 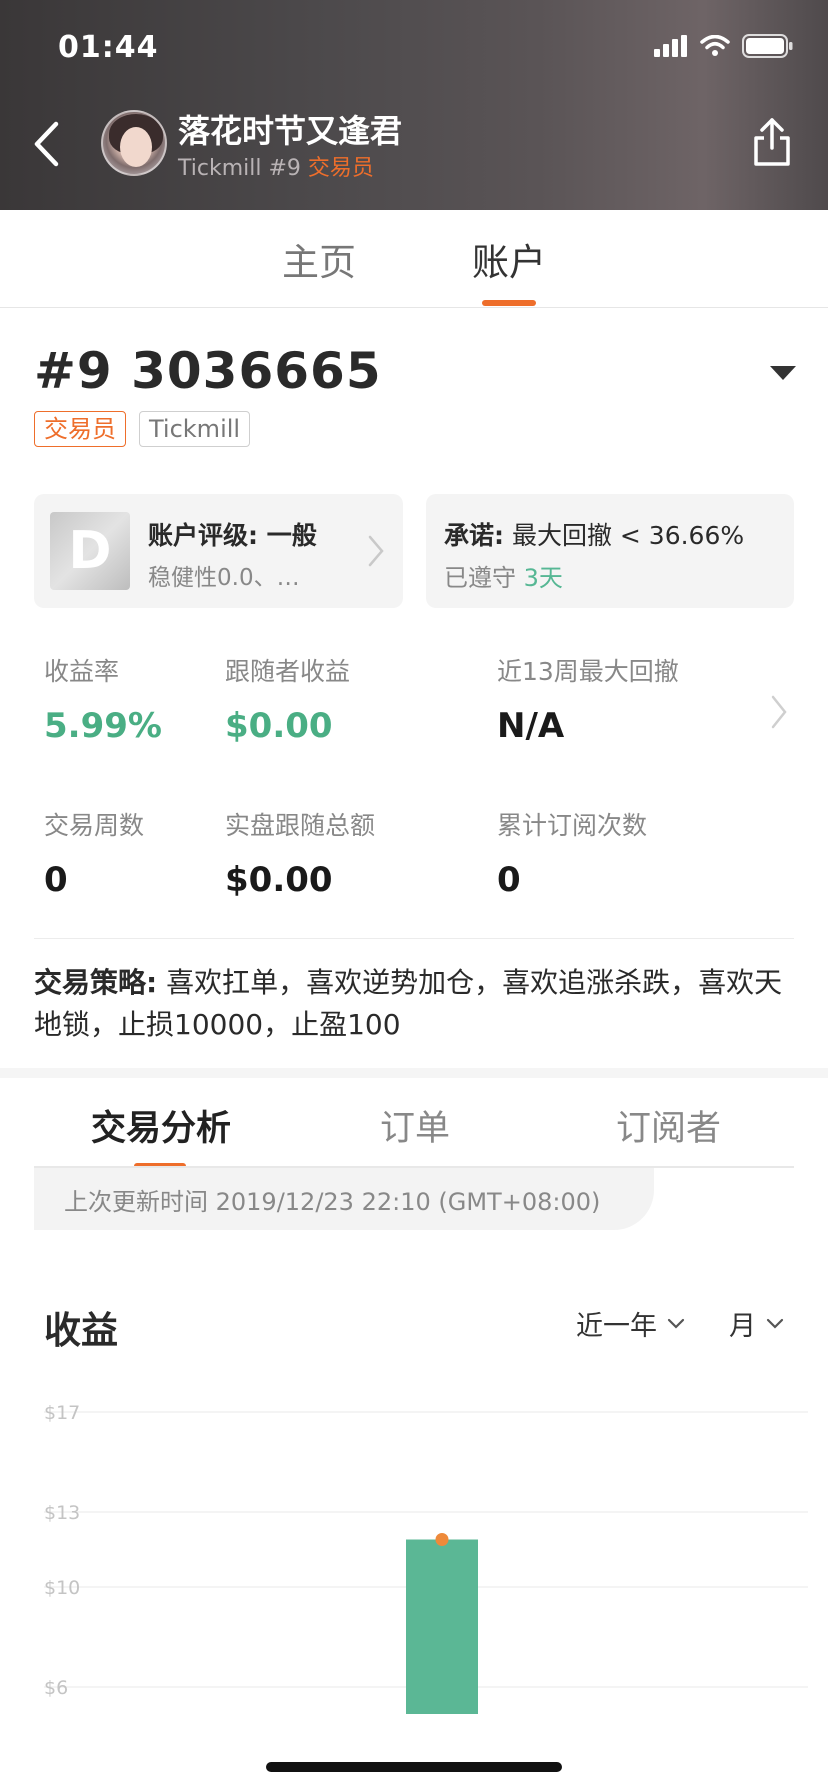 What do you see at coordinates (96, 982) in the screenshot?
I see `strategy-label: 交易策略:` at bounding box center [96, 982].